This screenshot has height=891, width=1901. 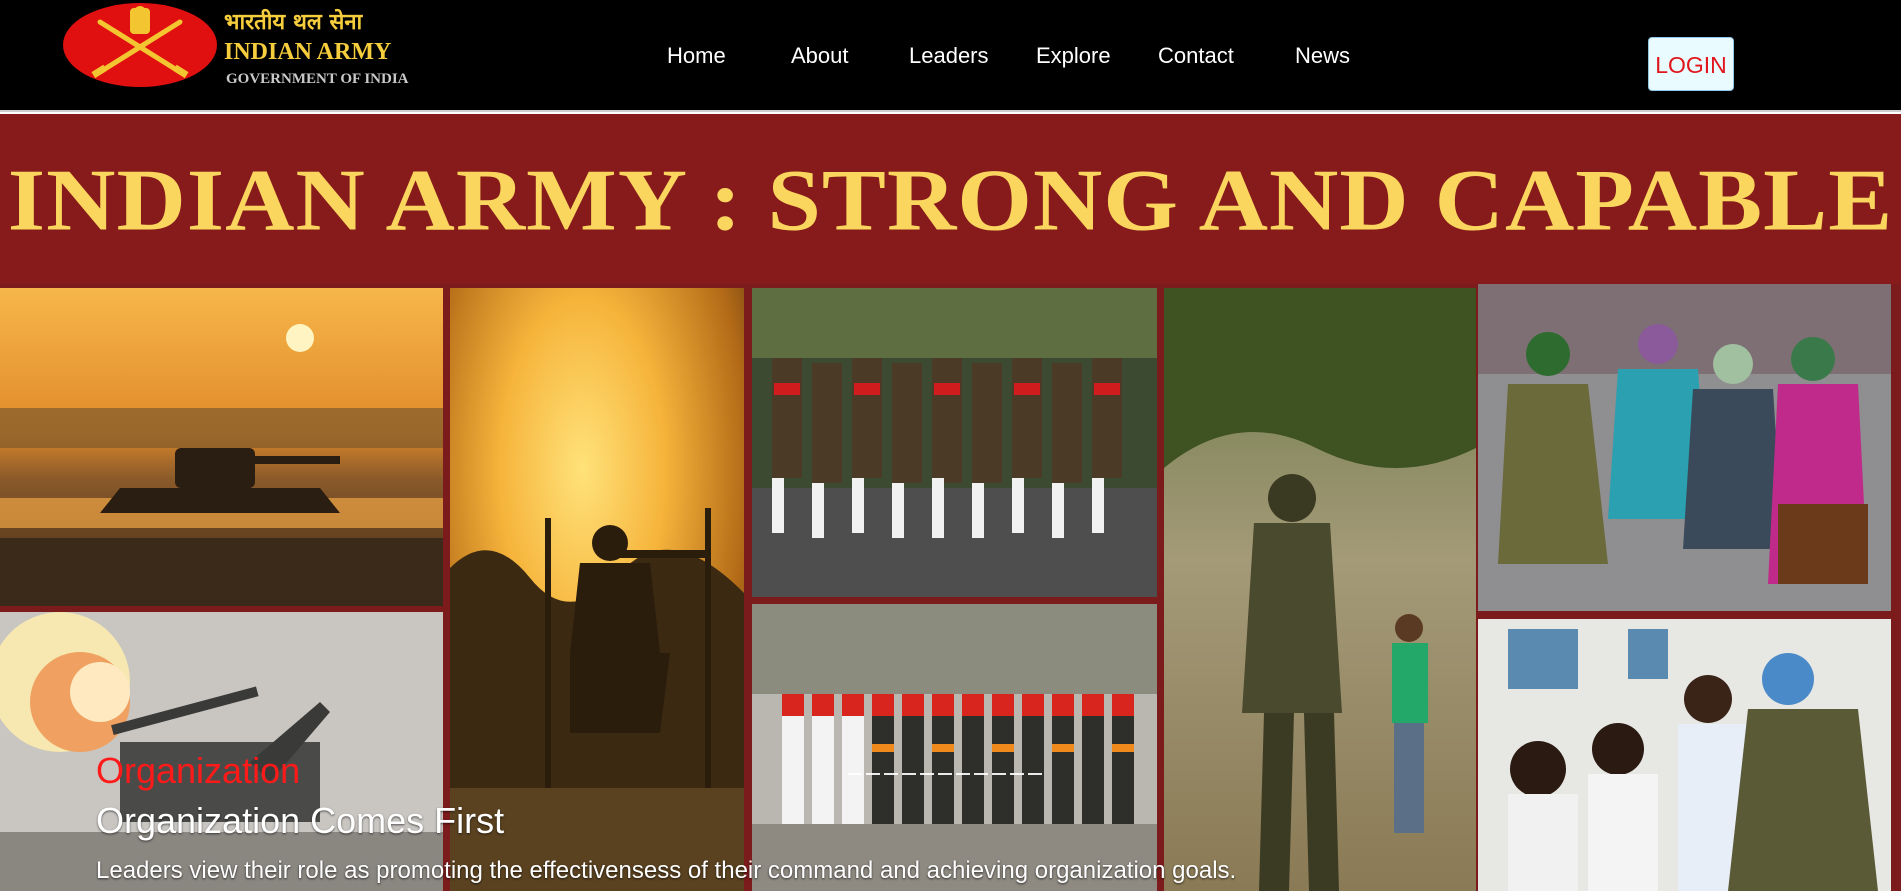 I want to click on nav-home: Home, so click(x=696, y=56).